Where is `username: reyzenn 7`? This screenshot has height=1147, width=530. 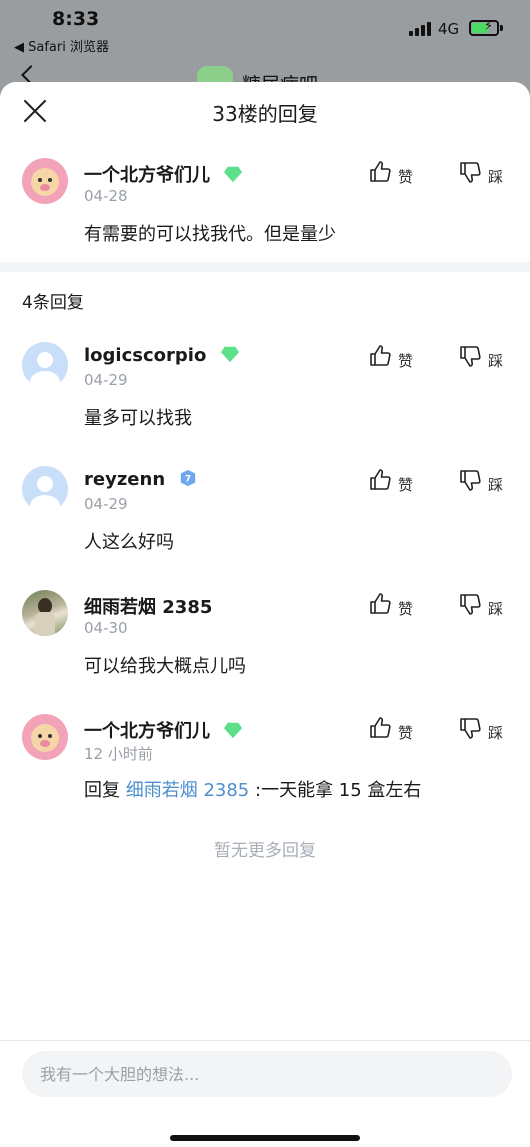
username: reyzenn 7 is located at coordinates (140, 479).